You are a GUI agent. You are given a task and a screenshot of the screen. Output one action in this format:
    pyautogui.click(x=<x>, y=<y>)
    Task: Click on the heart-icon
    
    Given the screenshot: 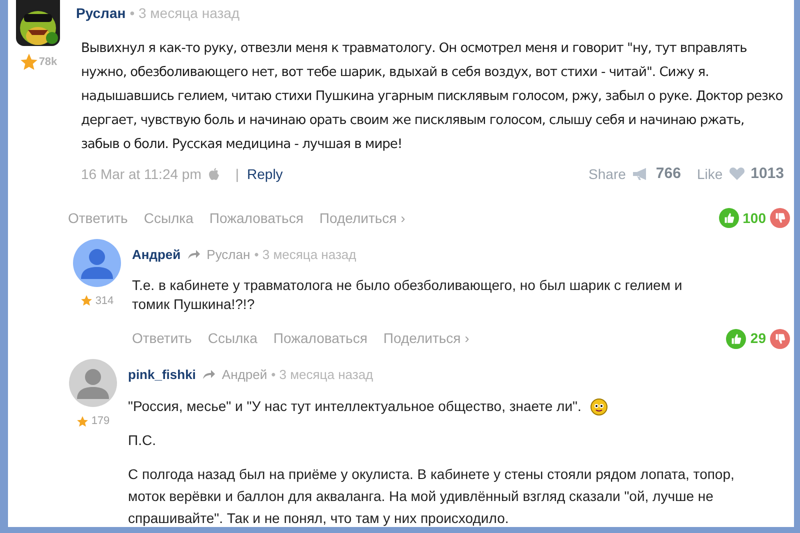 What is the action you would take?
    pyautogui.click(x=736, y=174)
    